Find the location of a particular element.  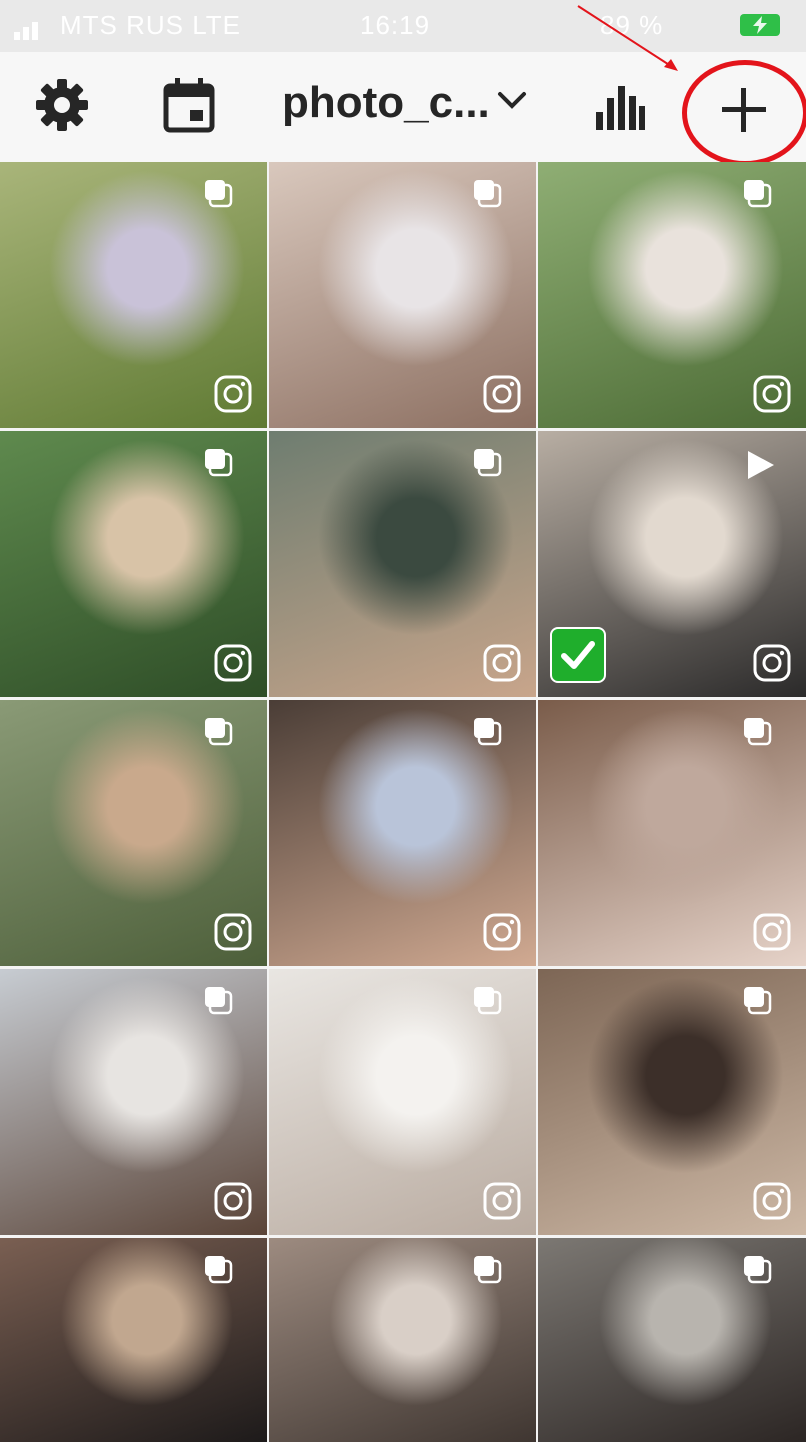

clock: 16:19 is located at coordinates (395, 25).